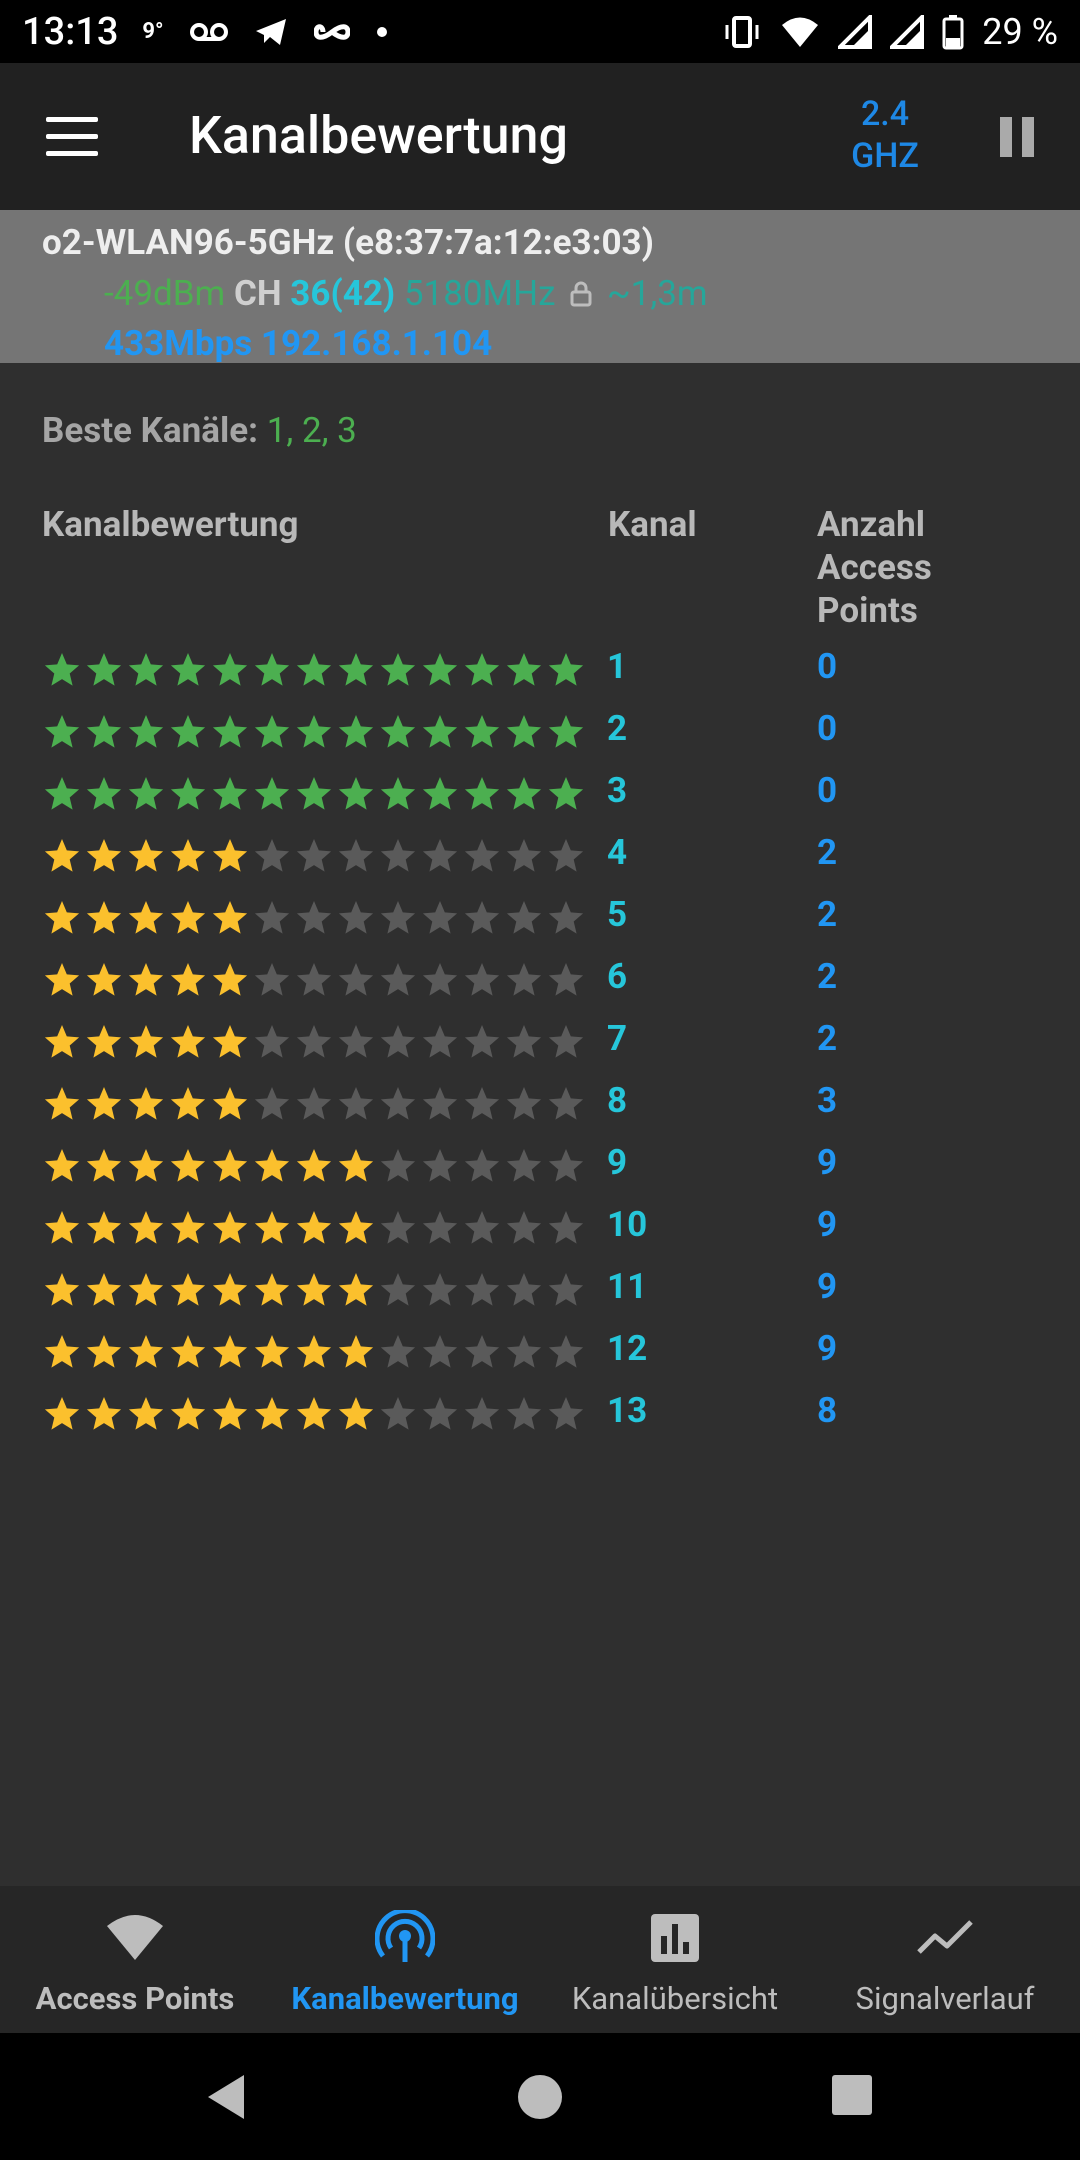 Image resolution: width=1080 pixels, height=2160 pixels. I want to click on system-navigation-bar, so click(540, 2096).